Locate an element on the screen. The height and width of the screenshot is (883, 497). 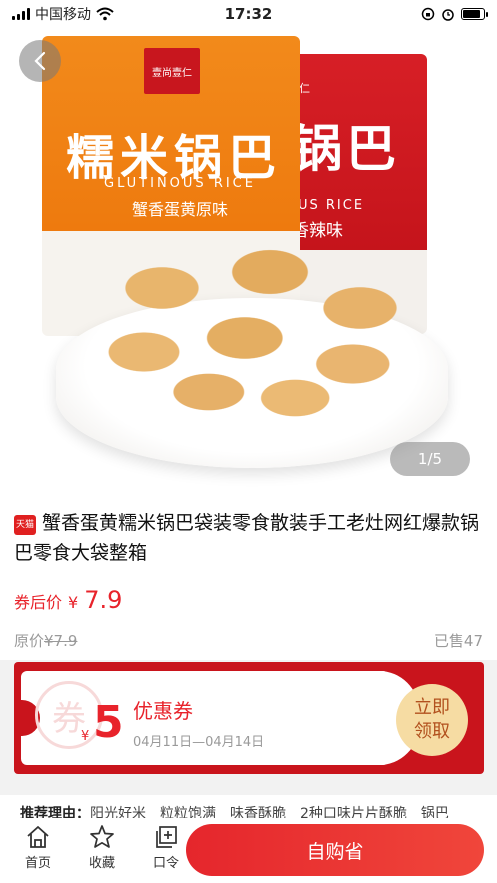
product-title-block: 天猫 蟹香蛋黄糯米锅巴袋装零食散装手工老灶网红爆款锅巴零食大袋整箱 is located at coordinates (248, 538).